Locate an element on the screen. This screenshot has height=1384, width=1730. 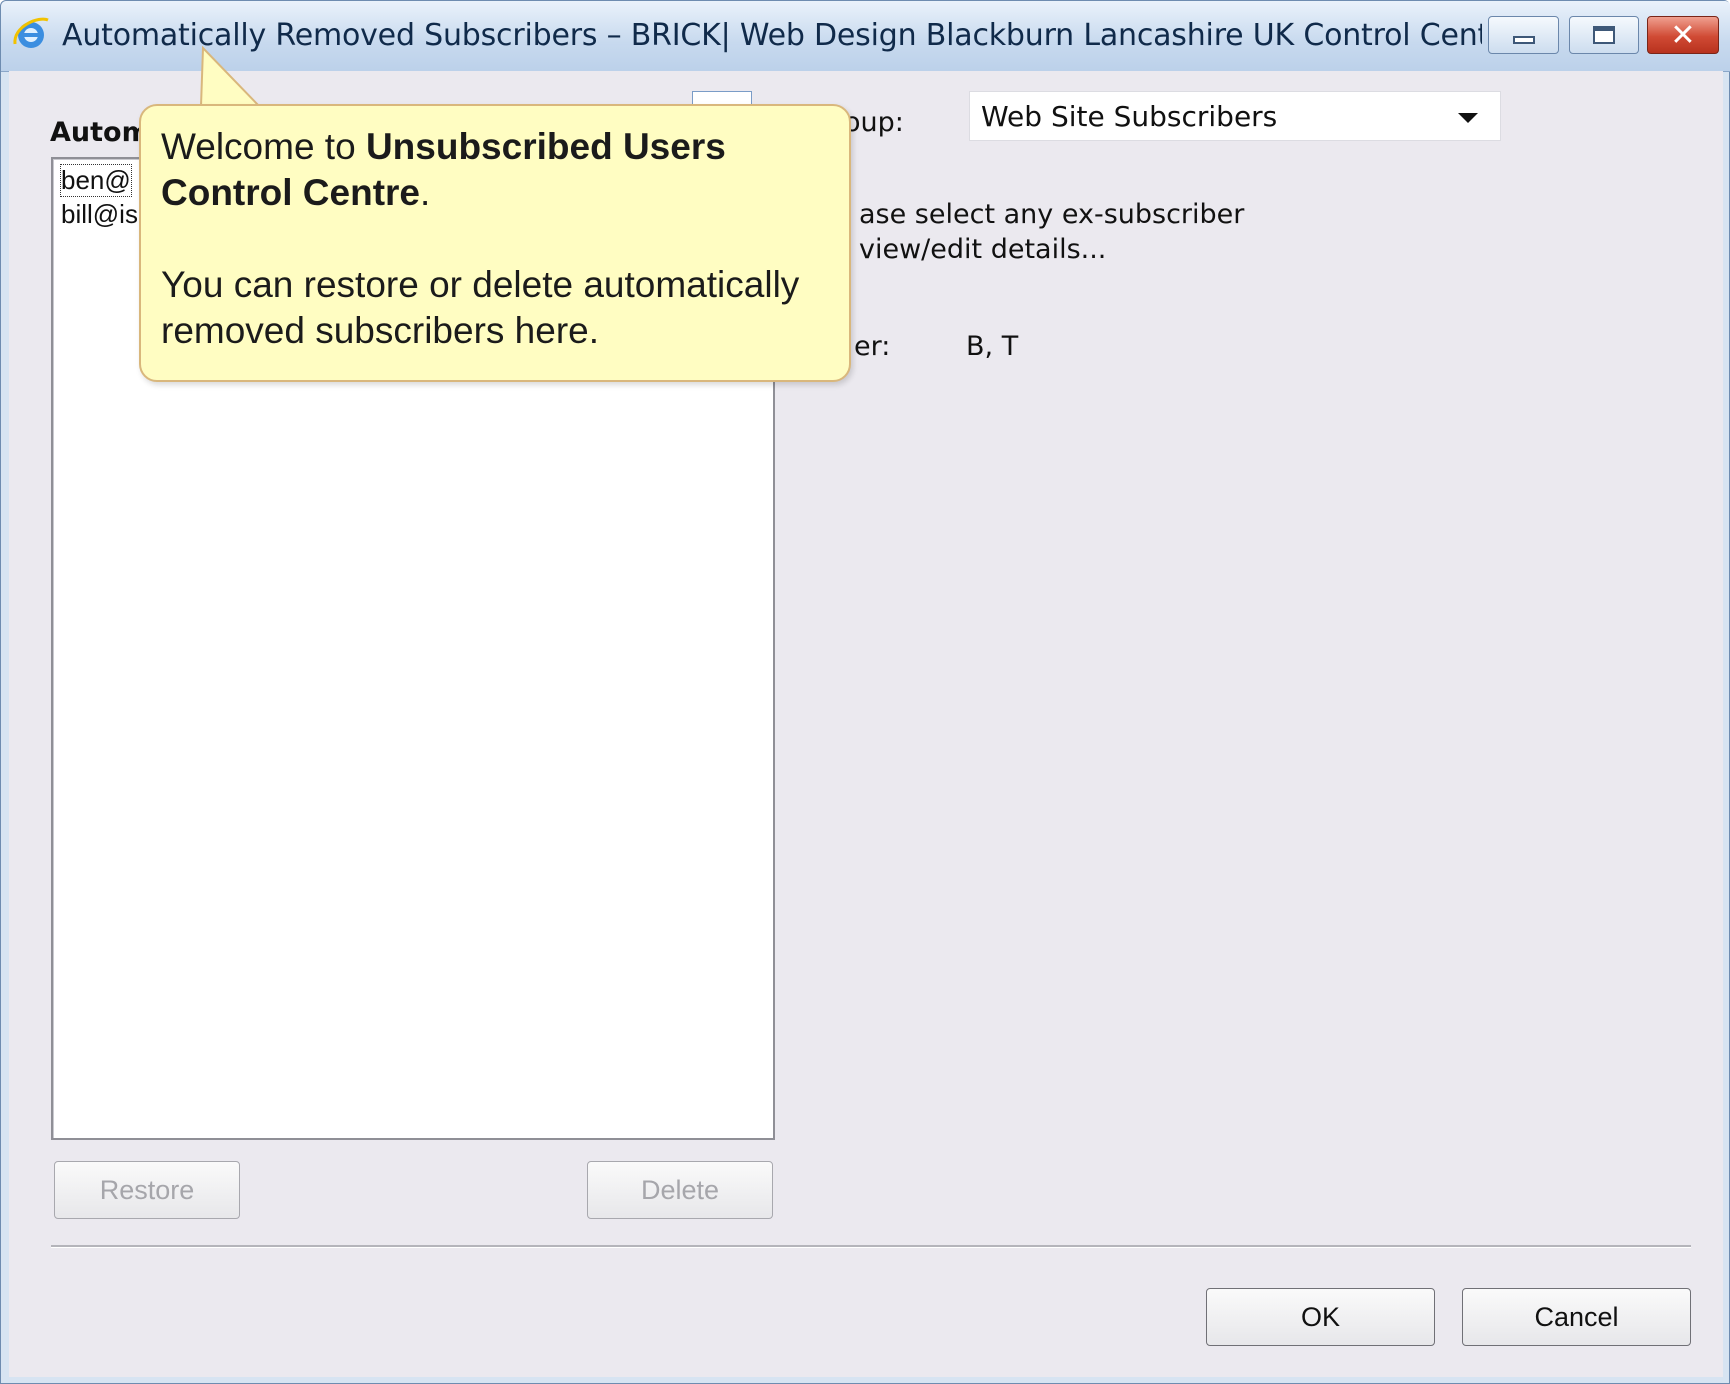
close-button: ✕ is located at coordinates (1683, 35).